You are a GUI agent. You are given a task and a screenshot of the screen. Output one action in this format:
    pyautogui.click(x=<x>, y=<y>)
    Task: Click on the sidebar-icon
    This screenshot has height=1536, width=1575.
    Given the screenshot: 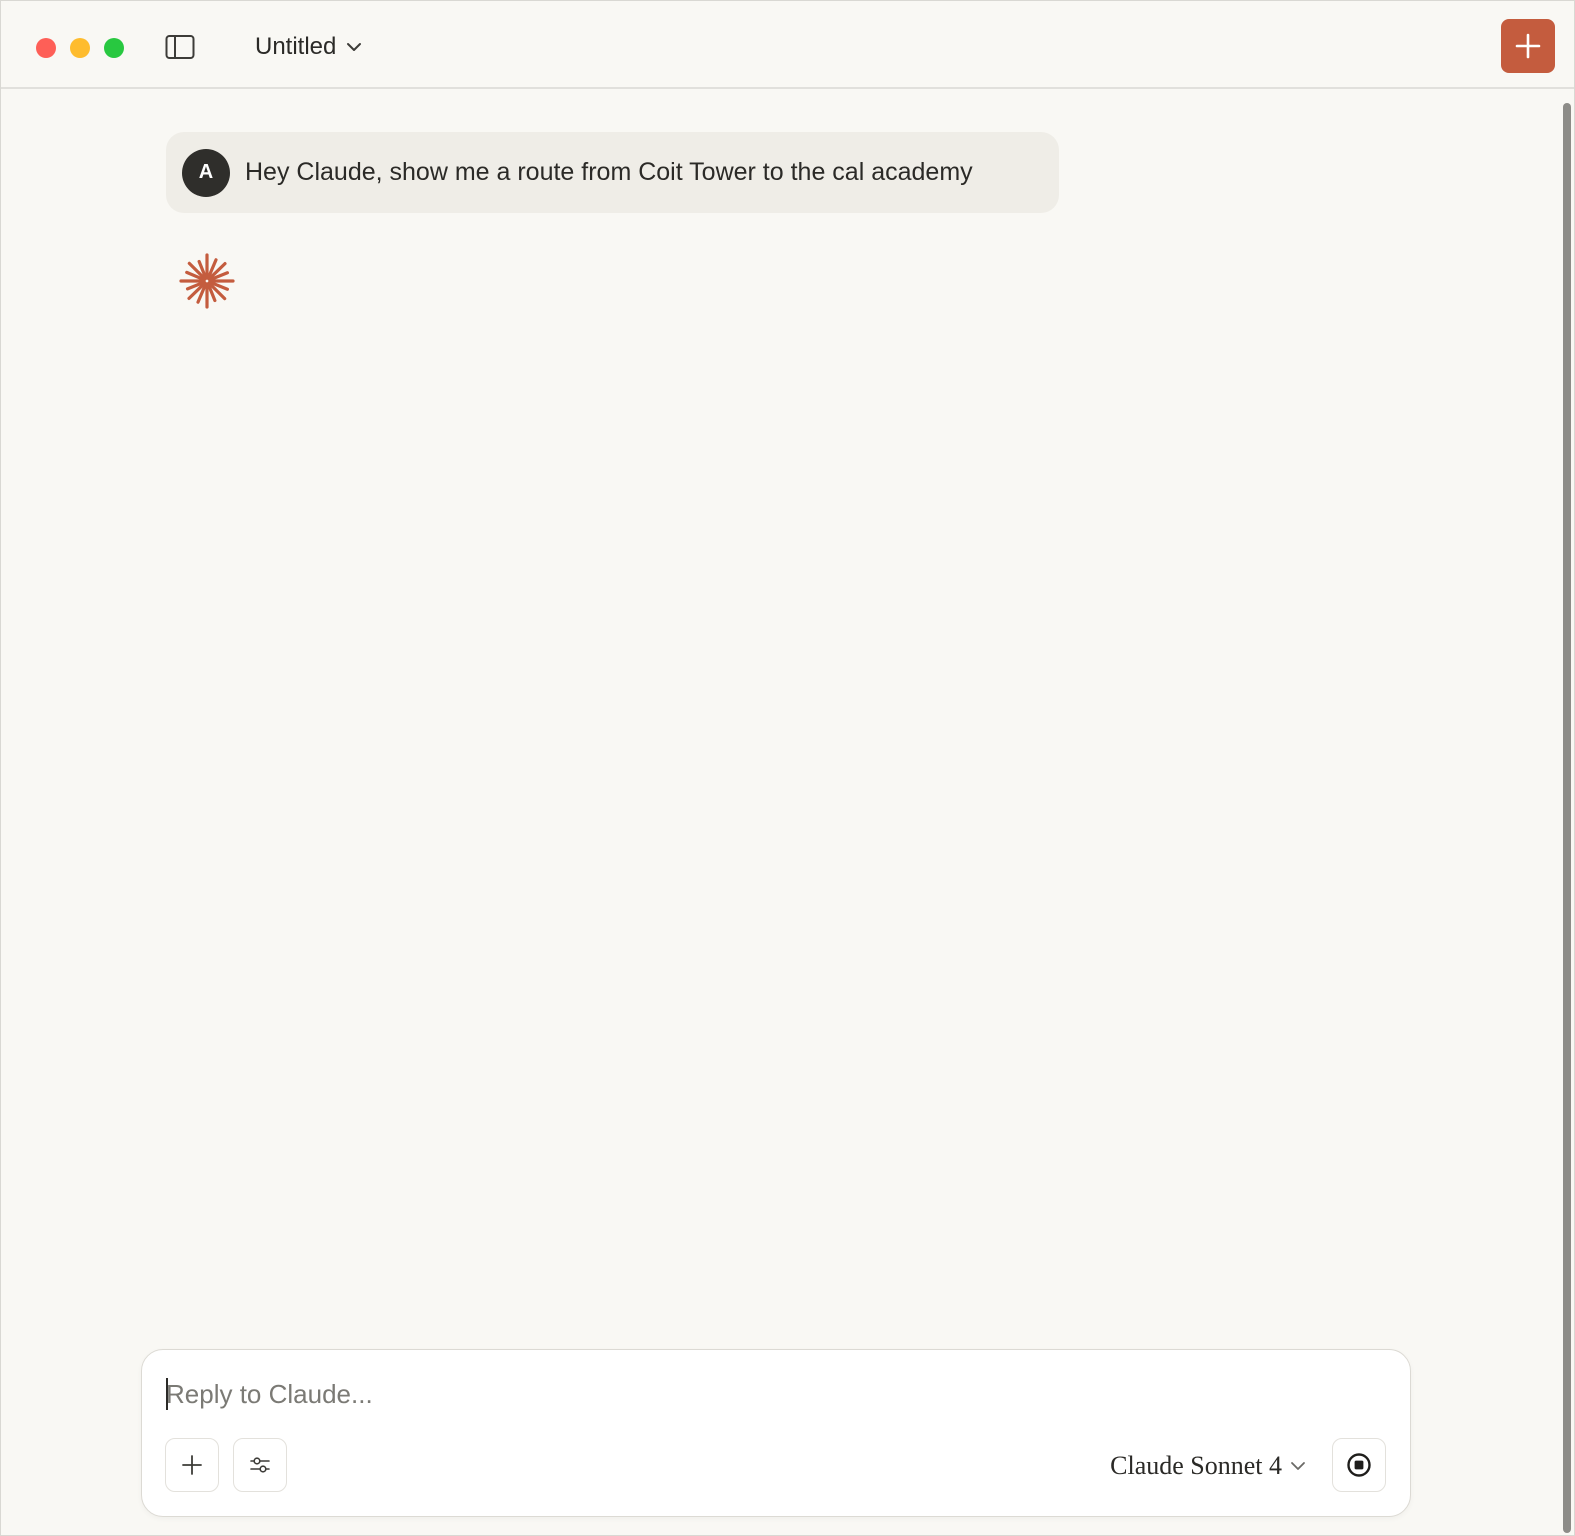 What is the action you would take?
    pyautogui.click(x=180, y=47)
    